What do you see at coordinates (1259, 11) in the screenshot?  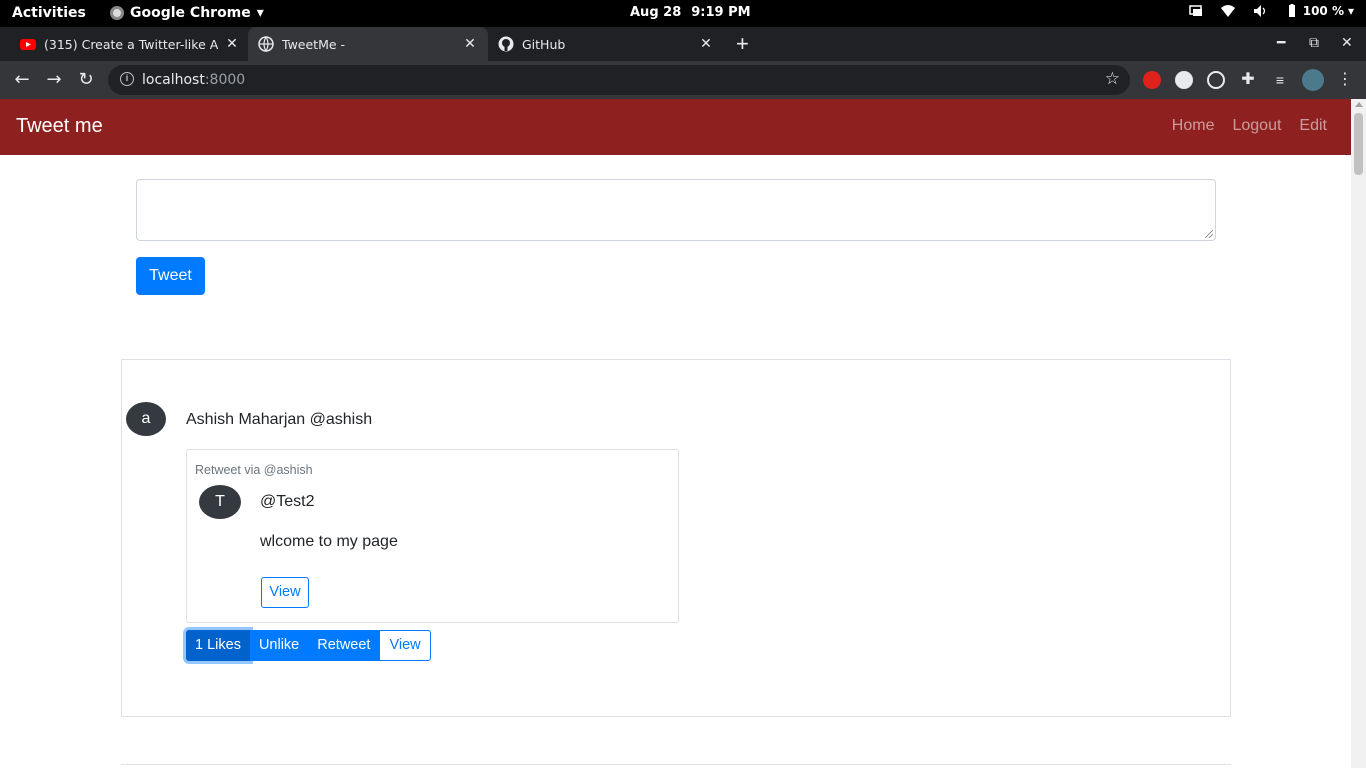 I see `volume-icon` at bounding box center [1259, 11].